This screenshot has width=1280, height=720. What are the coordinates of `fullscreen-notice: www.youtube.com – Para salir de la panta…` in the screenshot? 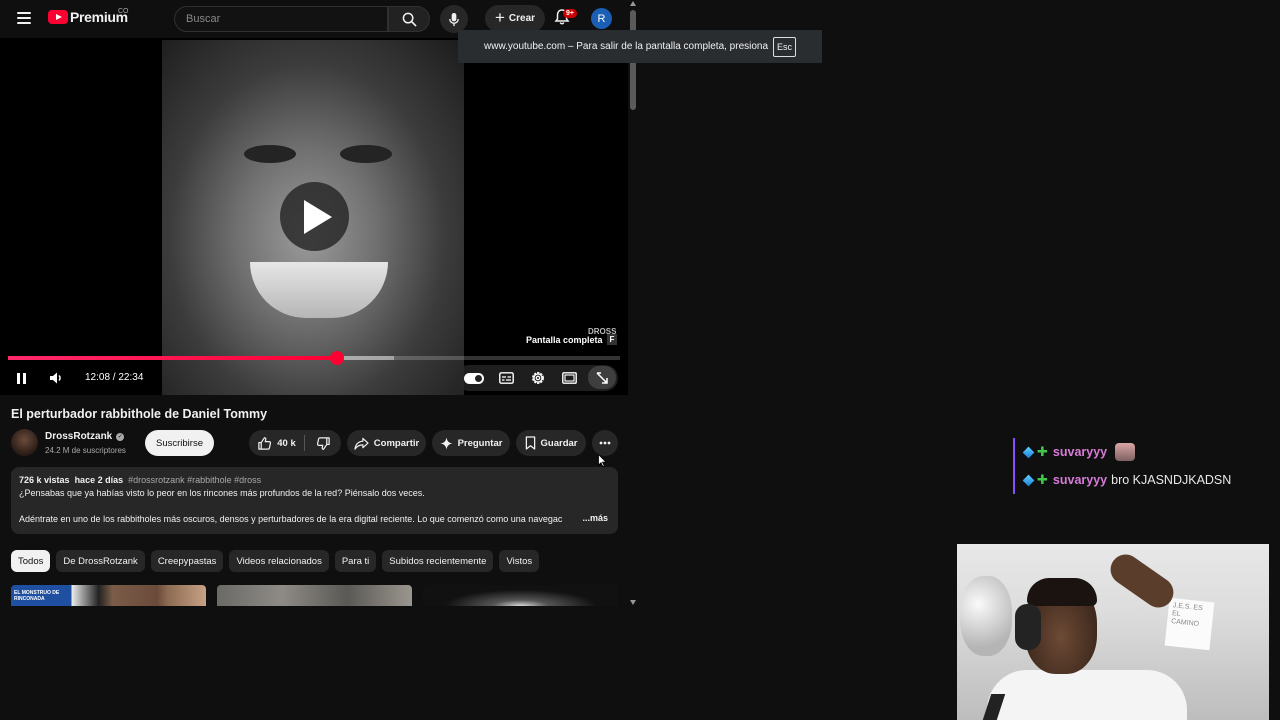 It's located at (640, 46).